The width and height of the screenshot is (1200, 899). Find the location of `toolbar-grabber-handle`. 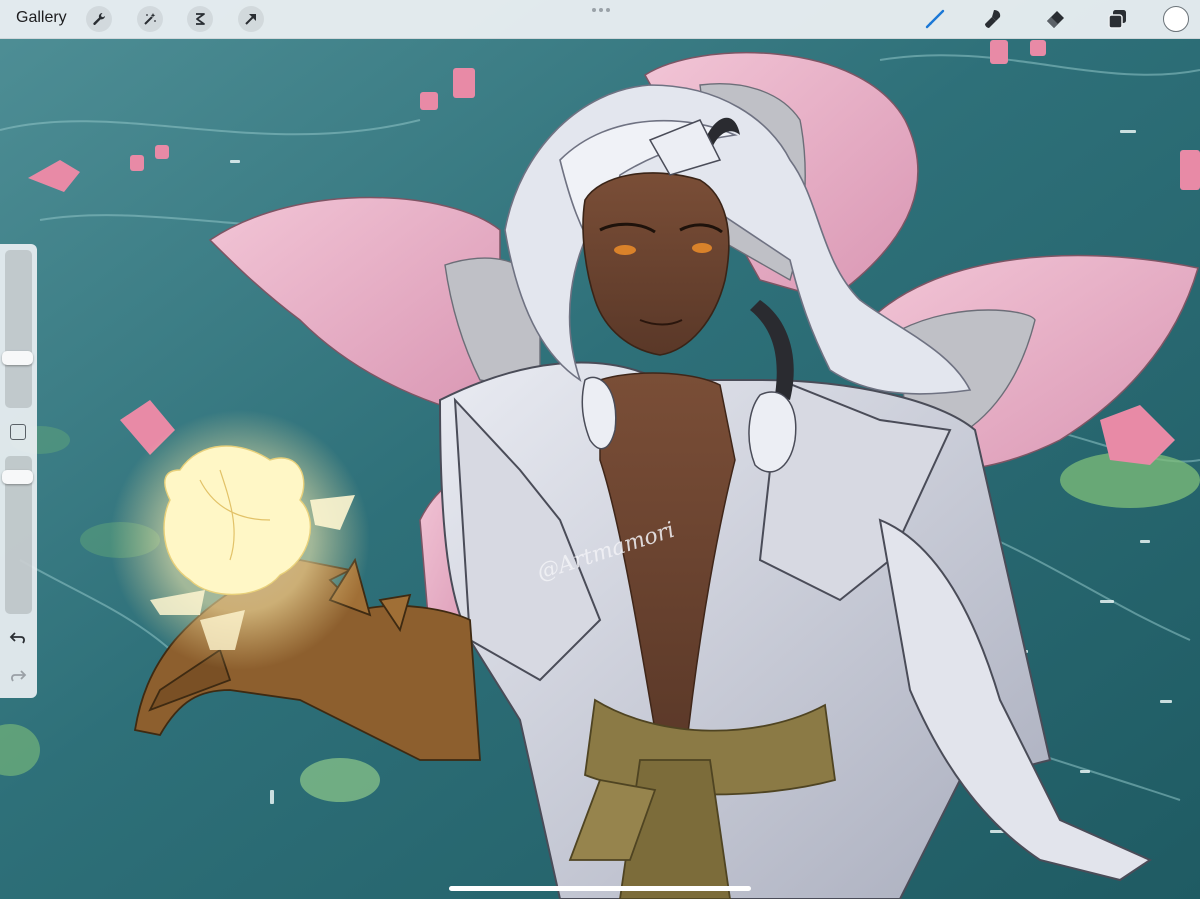

toolbar-grabber-handle is located at coordinates (601, 11).